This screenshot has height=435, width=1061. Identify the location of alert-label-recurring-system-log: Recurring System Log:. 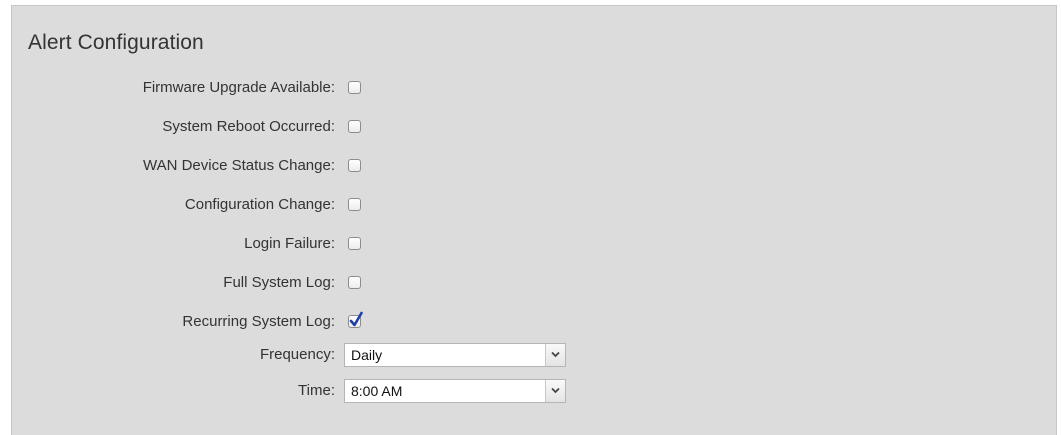
(258, 321).